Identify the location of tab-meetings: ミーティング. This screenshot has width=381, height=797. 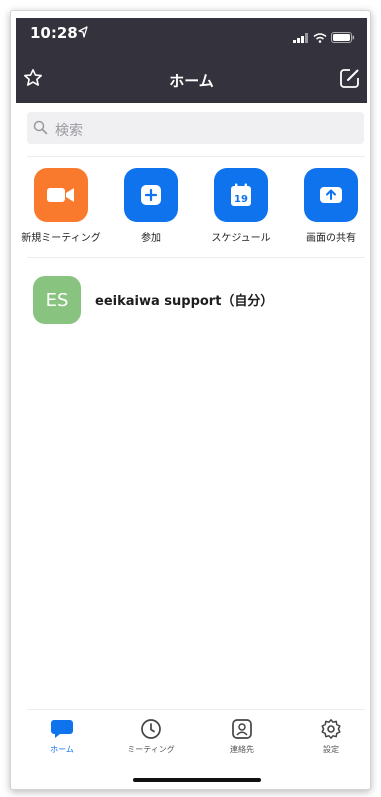
(151, 736).